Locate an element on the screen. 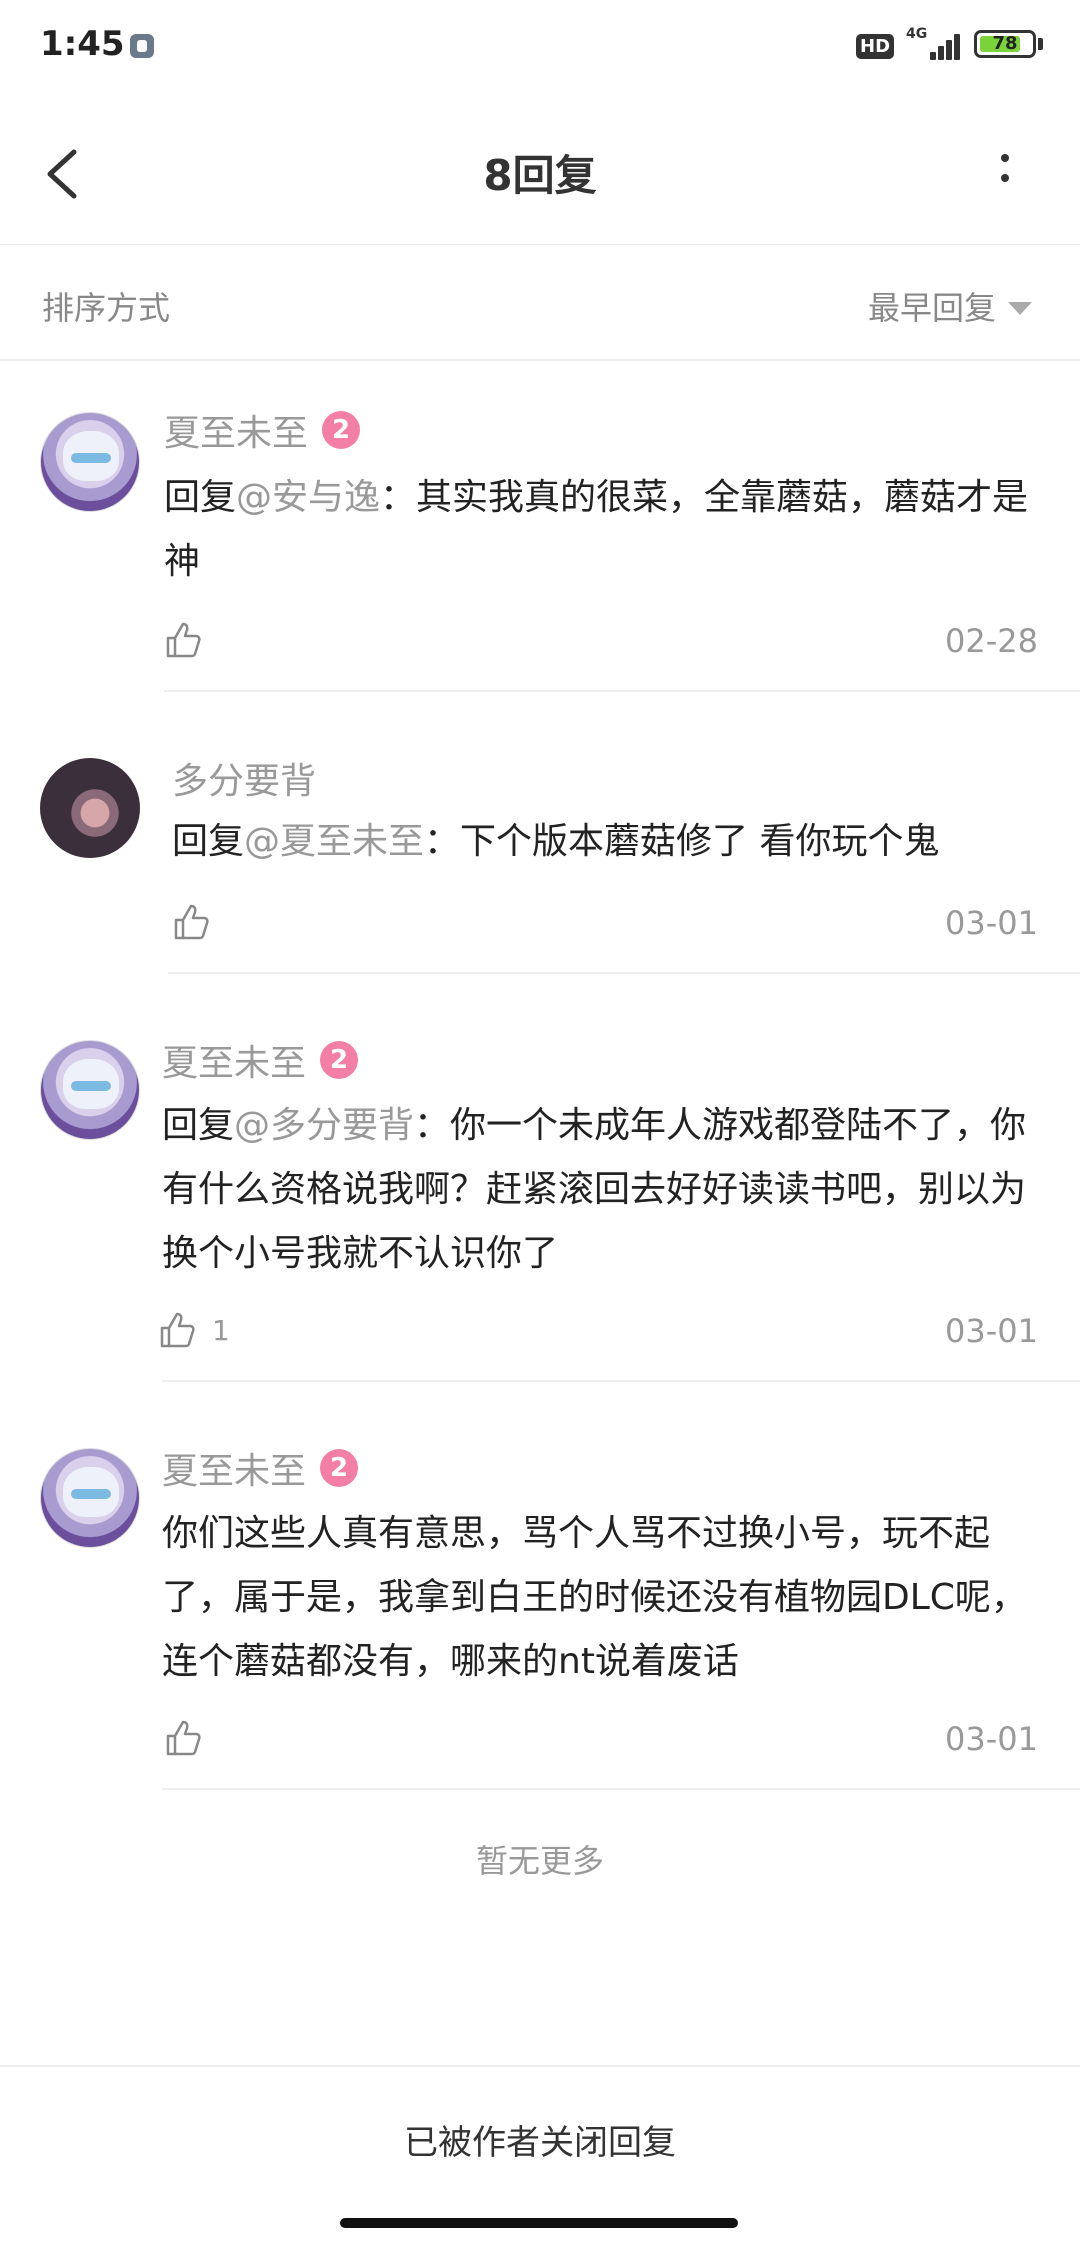  header: 8回复 is located at coordinates (540, 170).